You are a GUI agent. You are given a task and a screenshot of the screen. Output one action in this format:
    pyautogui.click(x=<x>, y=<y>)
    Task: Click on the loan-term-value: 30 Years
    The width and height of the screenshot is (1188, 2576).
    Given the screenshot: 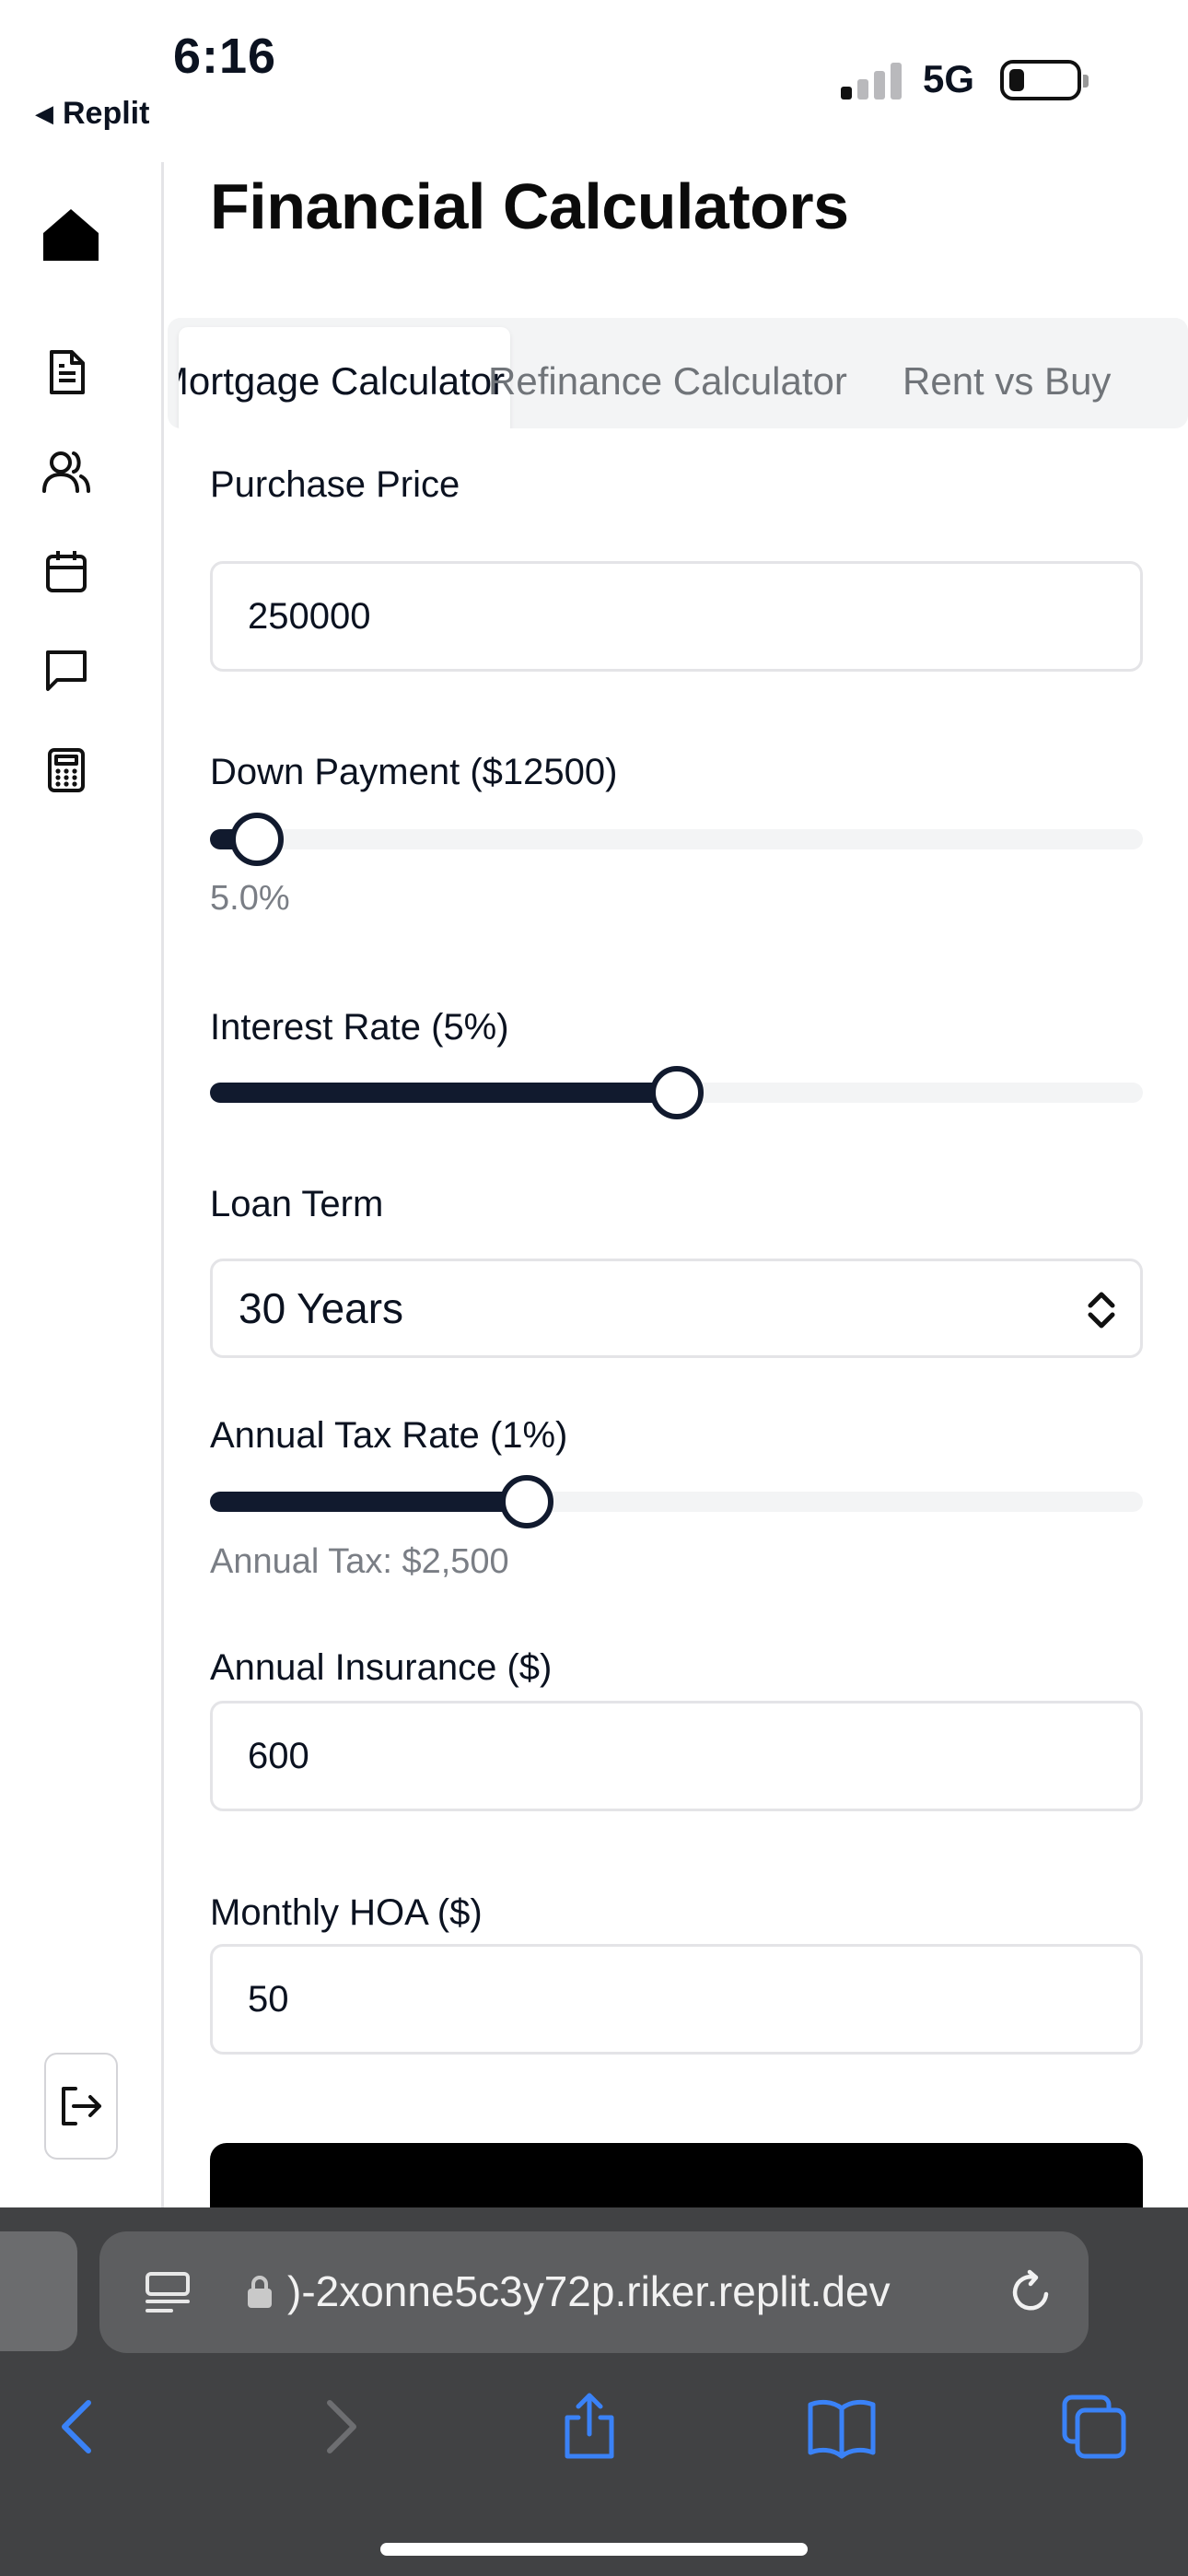 What is the action you would take?
    pyautogui.click(x=321, y=1308)
    